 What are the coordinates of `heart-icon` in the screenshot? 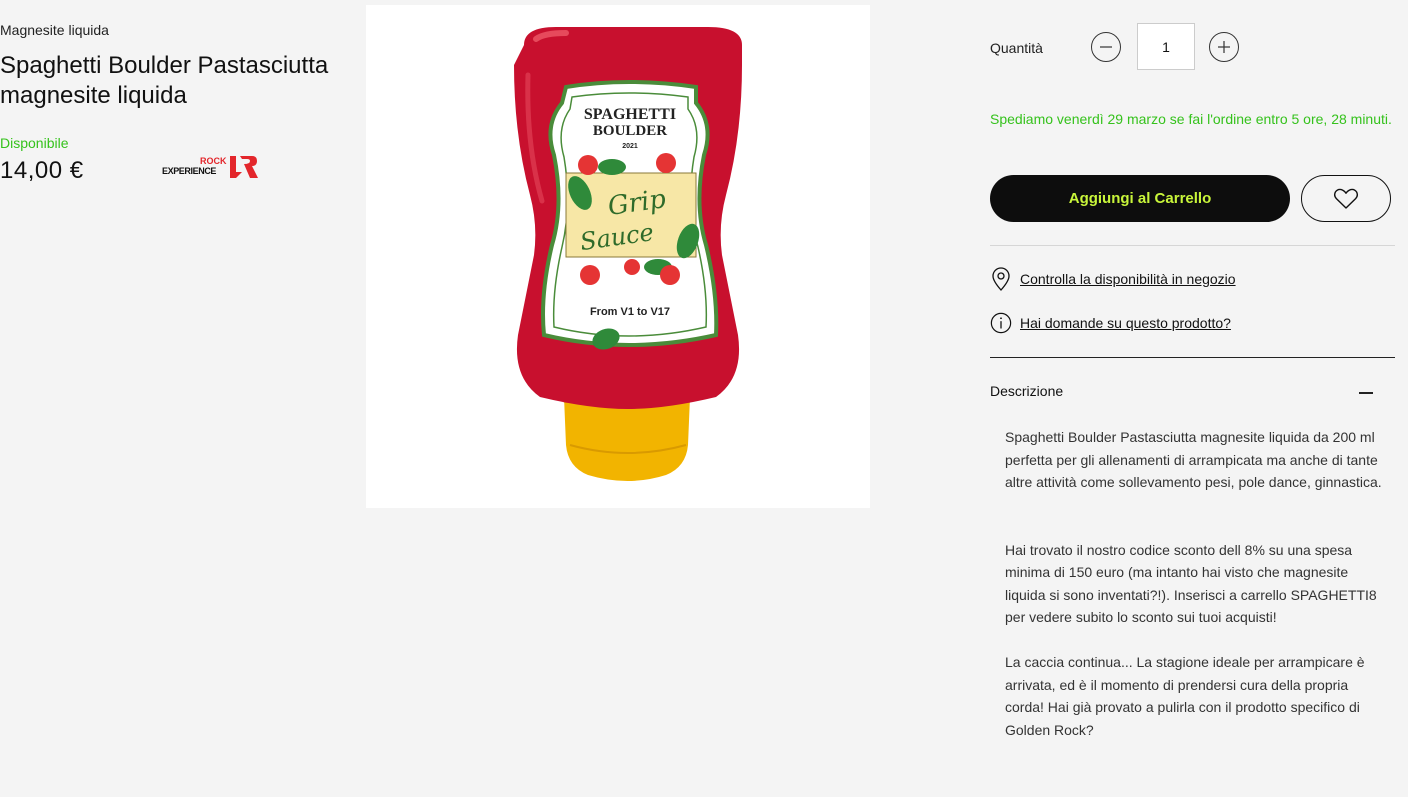 It's located at (1346, 198).